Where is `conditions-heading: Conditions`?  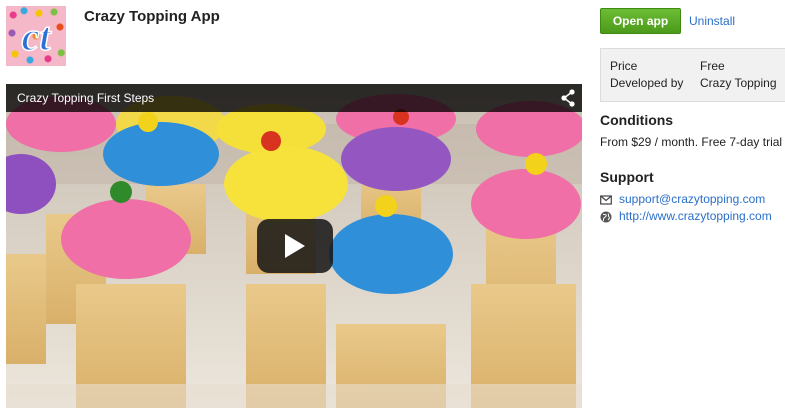 conditions-heading: Conditions is located at coordinates (637, 120).